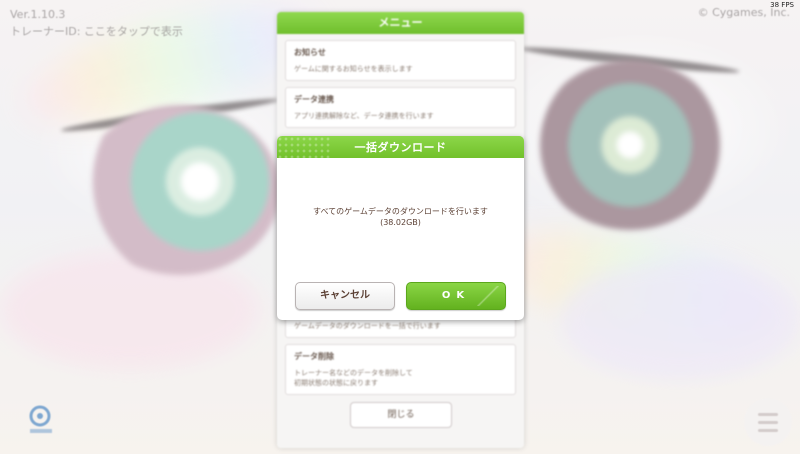 This screenshot has width=800, height=454. I want to click on menu-item-title: データ削除, so click(314, 356).